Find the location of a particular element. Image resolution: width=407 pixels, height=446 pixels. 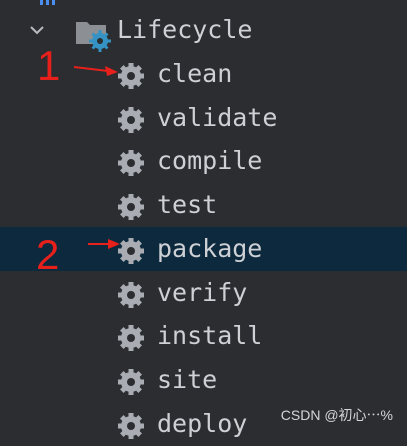

tree-node-install: install is located at coordinates (203, 336).